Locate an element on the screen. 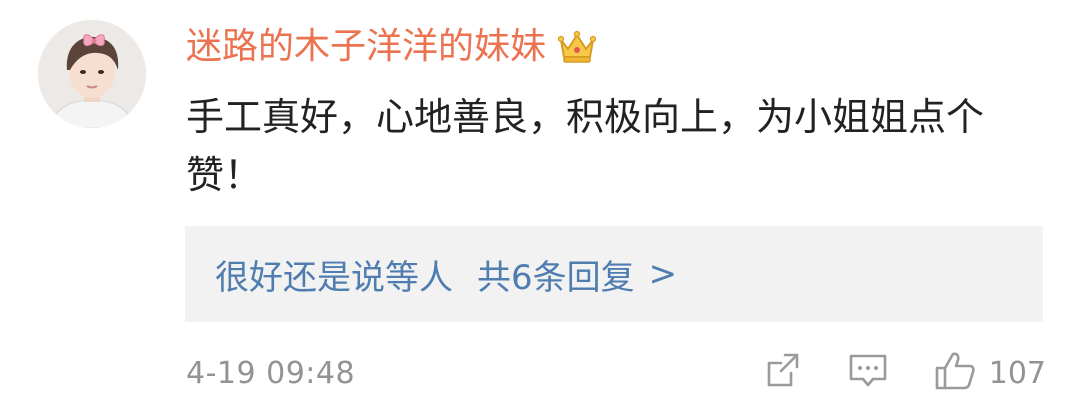 This screenshot has height=419, width=1080. view-replies-link: 共6条回复 > is located at coordinates (577, 274).